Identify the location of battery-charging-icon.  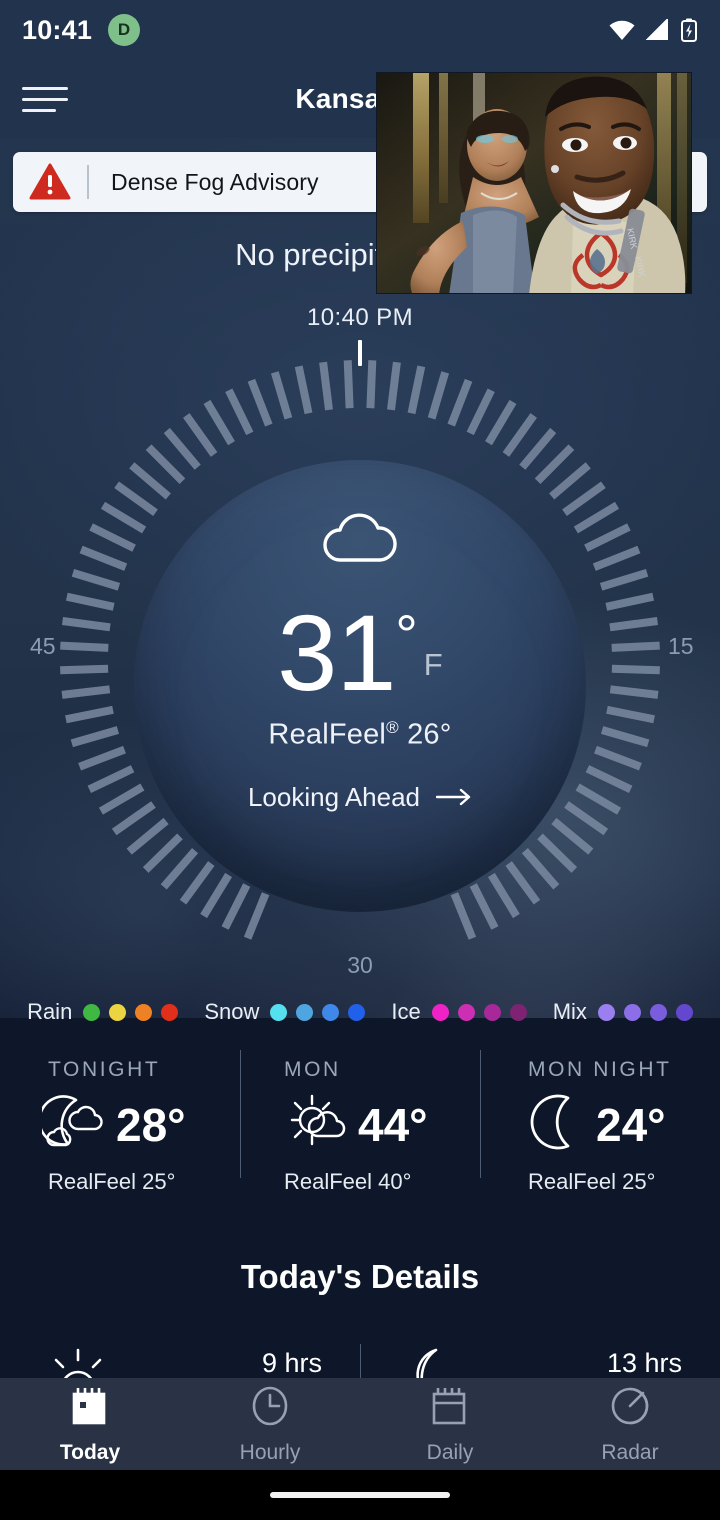
(689, 30).